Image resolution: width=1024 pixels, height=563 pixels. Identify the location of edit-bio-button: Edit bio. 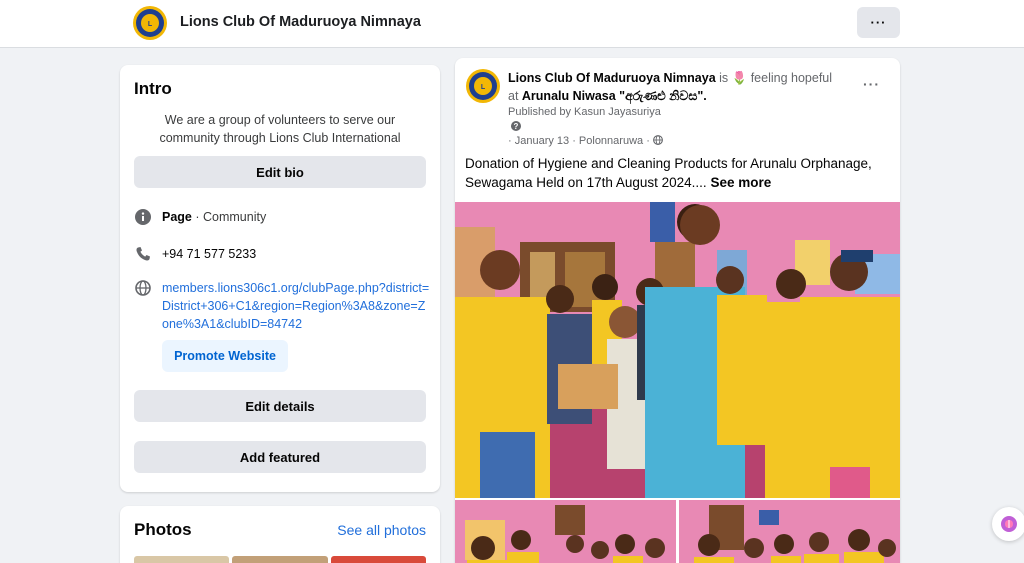
(280, 172).